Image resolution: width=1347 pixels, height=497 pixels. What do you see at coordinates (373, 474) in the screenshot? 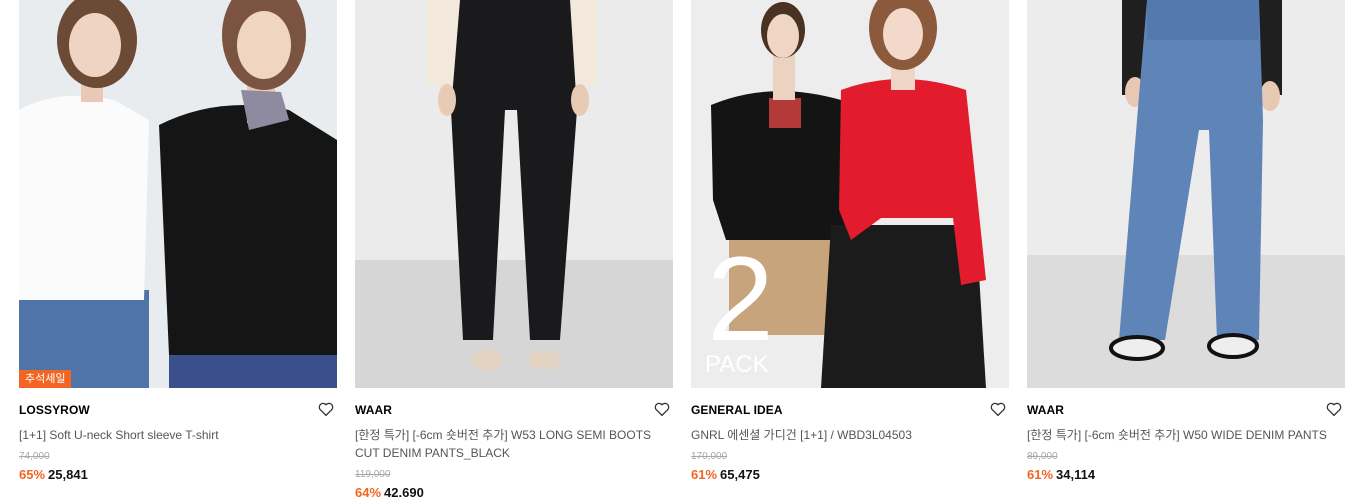
I see `original-price: 119,000` at bounding box center [373, 474].